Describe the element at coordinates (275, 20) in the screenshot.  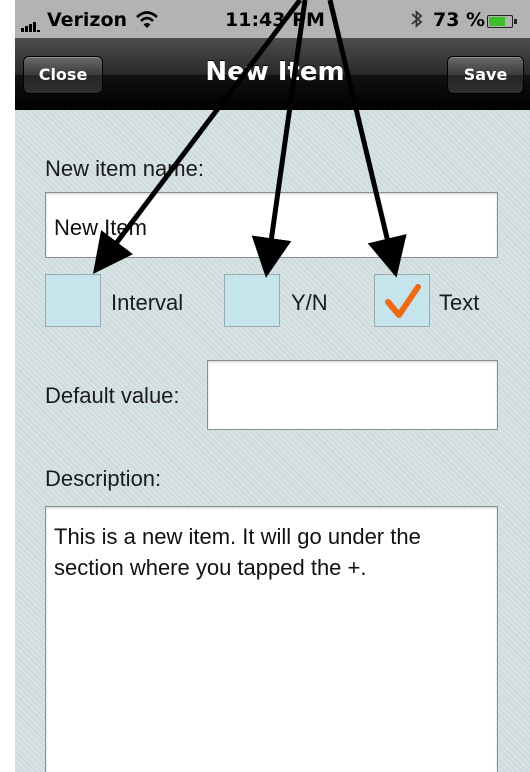
I see `status-time: 11:43 PM` at that location.